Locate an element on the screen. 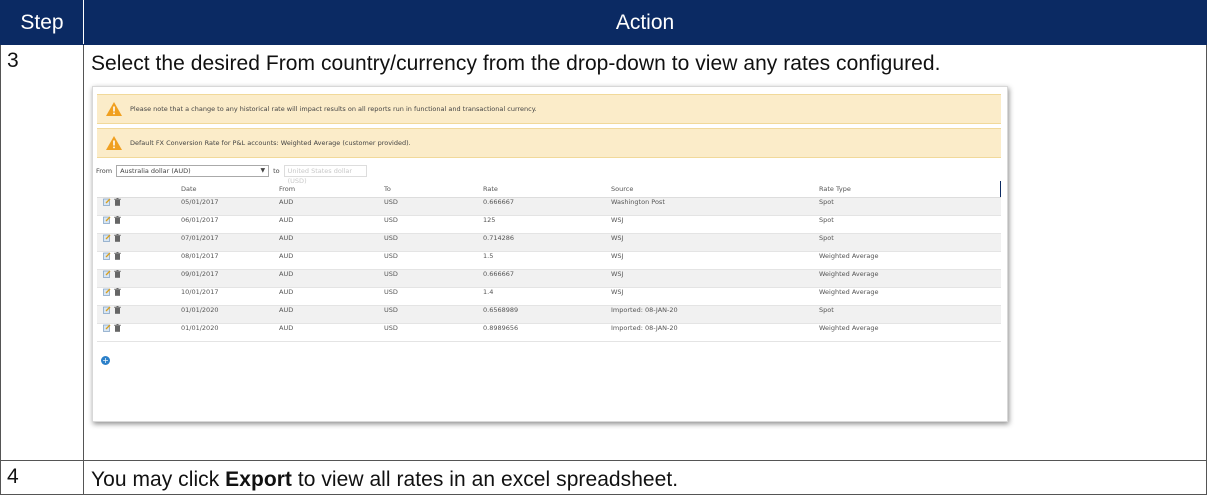 The width and height of the screenshot is (1207, 503). cell-date: 08/01/2017 is located at coordinates (230, 260).